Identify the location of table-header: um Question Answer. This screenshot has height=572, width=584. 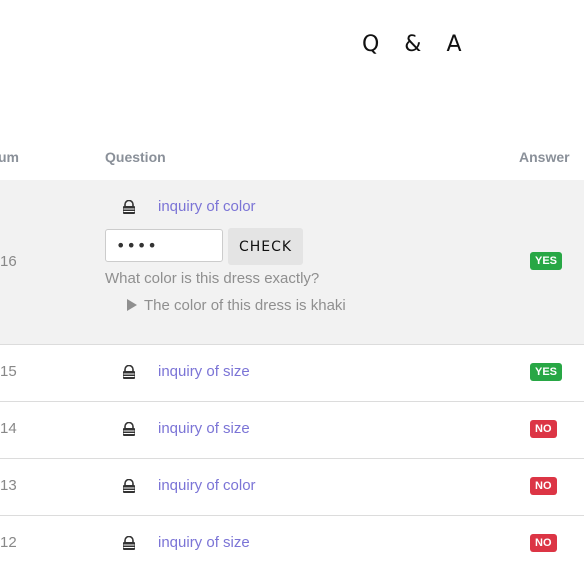
(292, 160).